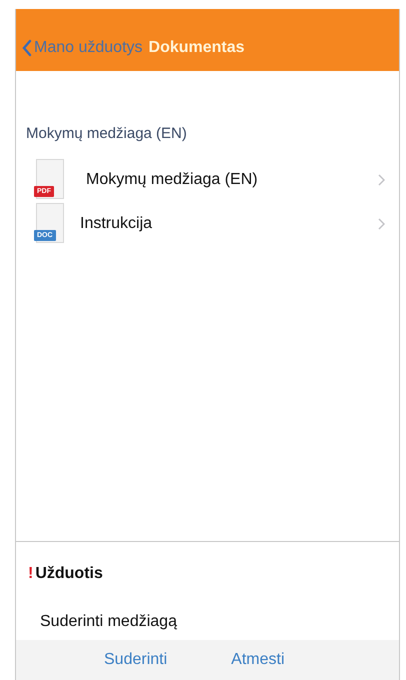 This screenshot has height=680, width=406. What do you see at coordinates (27, 48) in the screenshot?
I see `back-icon` at bounding box center [27, 48].